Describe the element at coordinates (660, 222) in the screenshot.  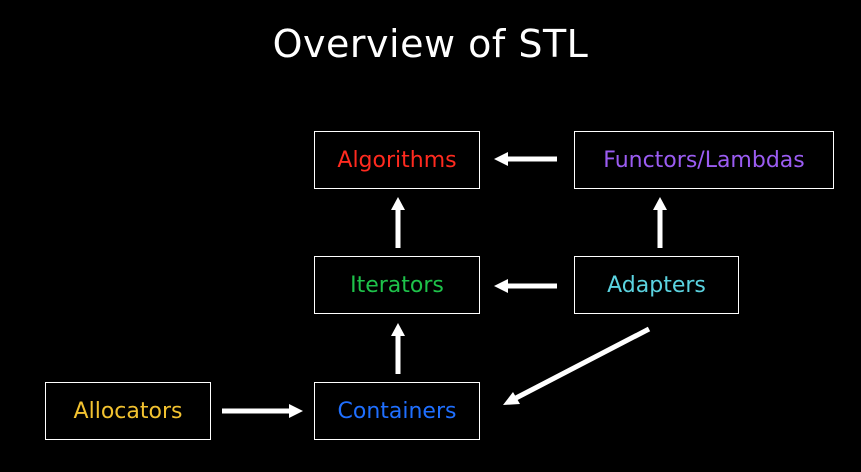
I see `arrow-adapters-to-functors` at that location.